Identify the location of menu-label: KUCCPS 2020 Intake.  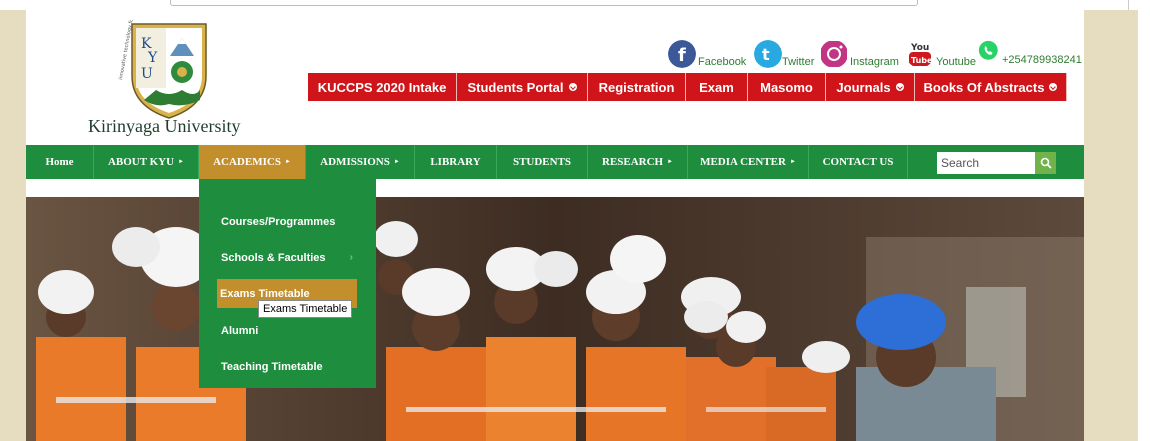
(382, 87).